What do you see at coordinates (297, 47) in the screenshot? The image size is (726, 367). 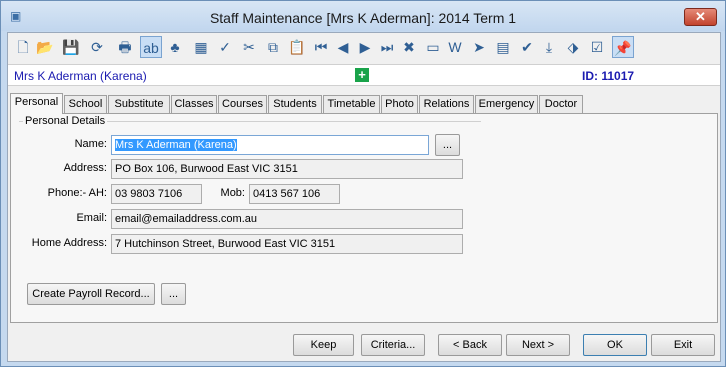 I see `paste-icon: 📋` at bounding box center [297, 47].